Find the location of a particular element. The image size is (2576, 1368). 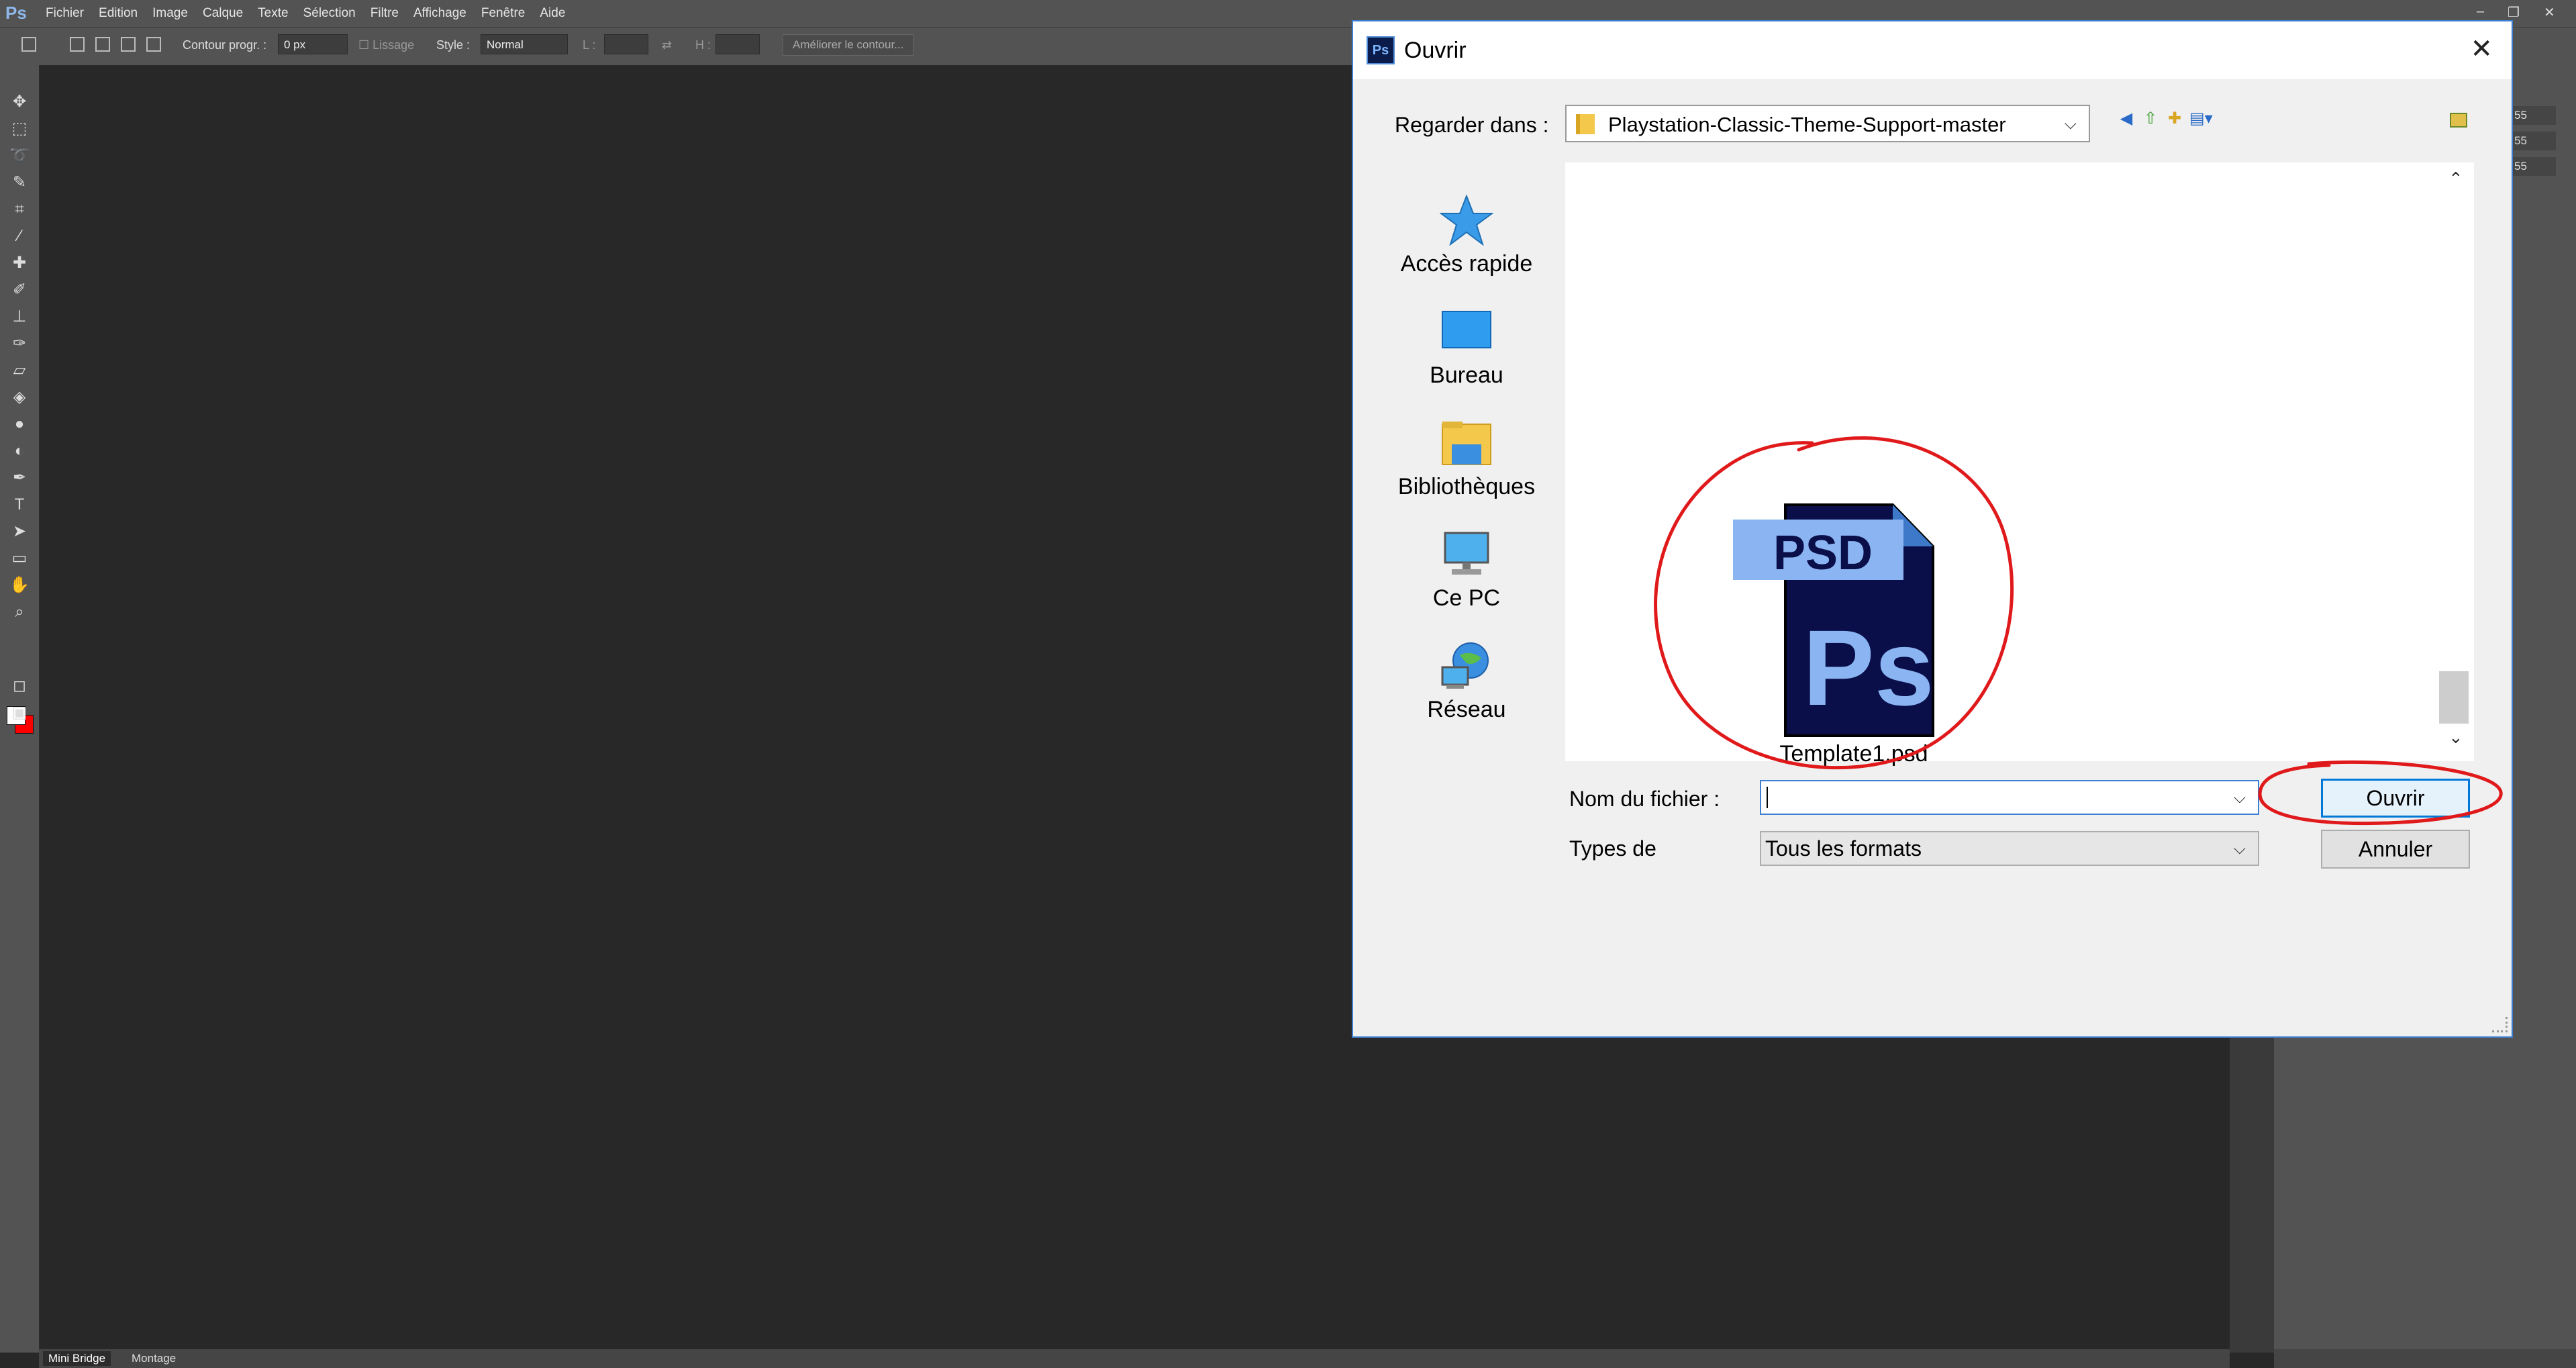

subtract-selection-icon is located at coordinates (128, 44).